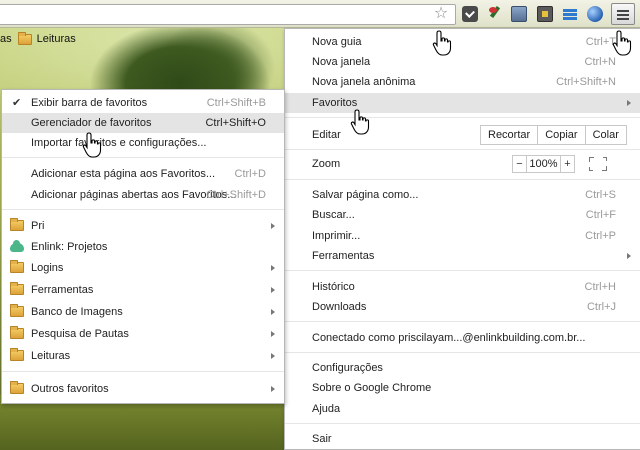  I want to click on menu-item-salvar: Salvar página como... Ctrl+S, so click(462, 195).